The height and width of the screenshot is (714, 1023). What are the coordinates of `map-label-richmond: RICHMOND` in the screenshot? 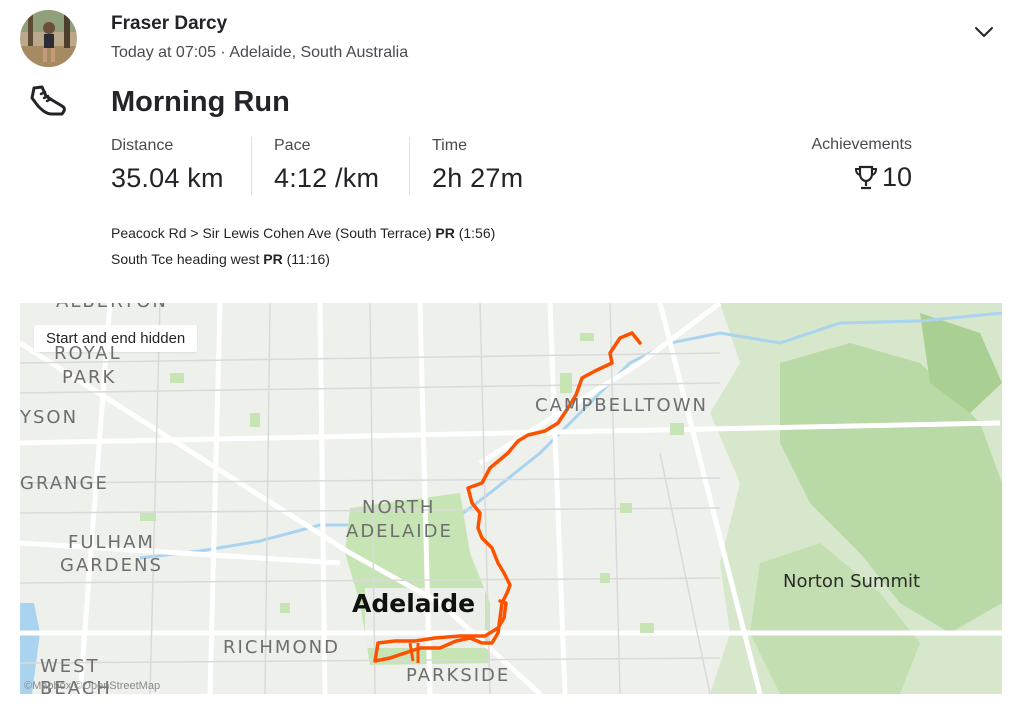 It's located at (281, 647).